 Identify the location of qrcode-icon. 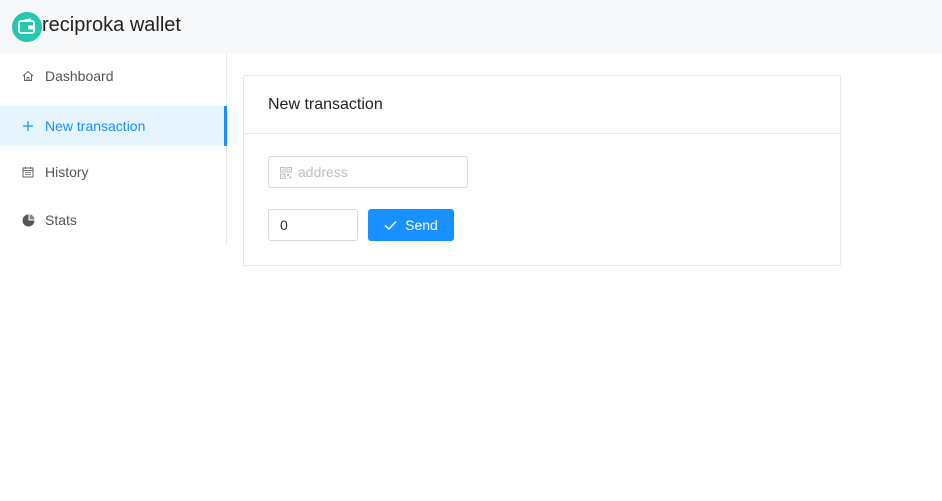
(286, 172).